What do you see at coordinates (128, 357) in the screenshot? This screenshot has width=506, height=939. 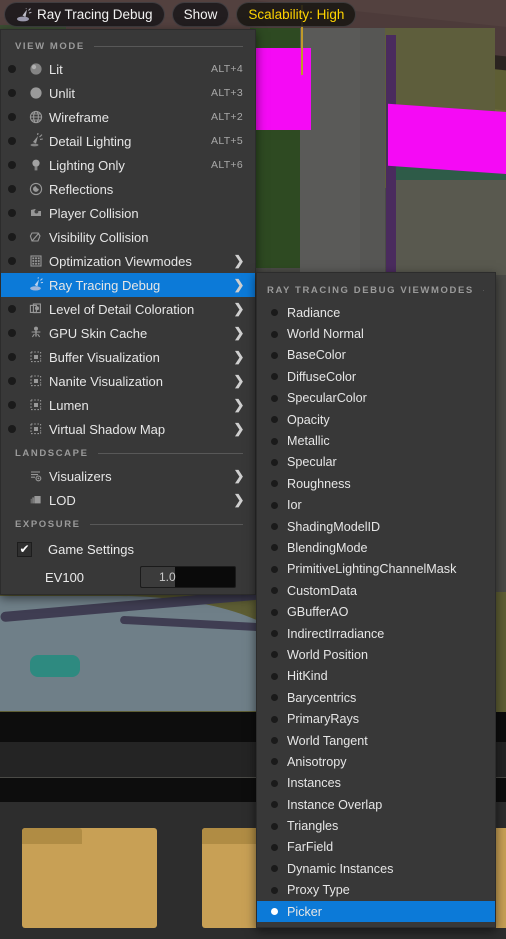 I see `menu-item-buffer-visualization: Buffer Visualization ❯` at bounding box center [128, 357].